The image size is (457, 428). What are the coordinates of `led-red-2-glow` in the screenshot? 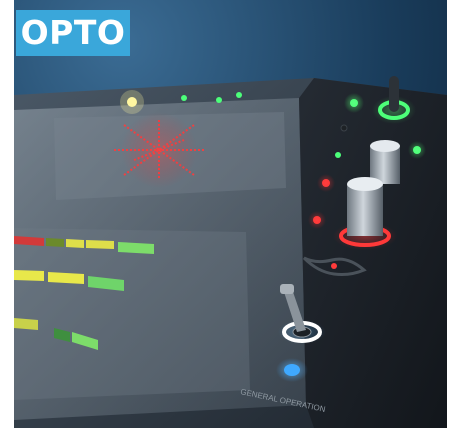 It's located at (317, 220).